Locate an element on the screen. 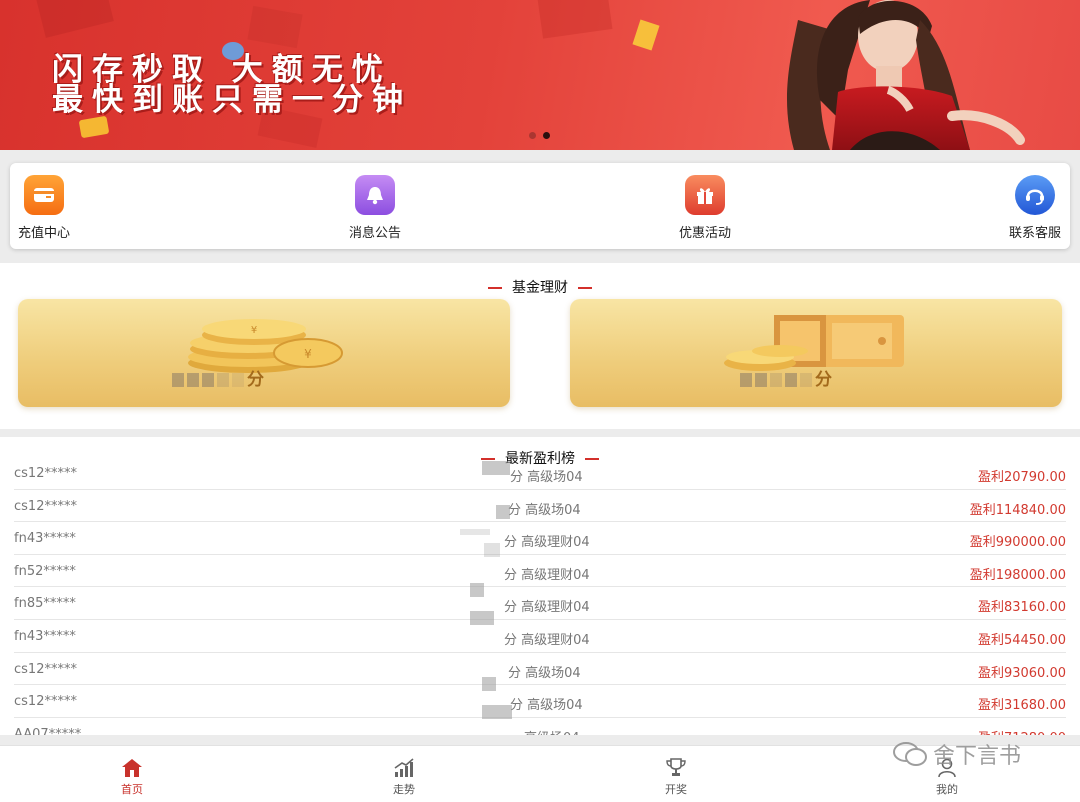 This screenshot has height=802, width=1080. trophy-icon is located at coordinates (676, 767).